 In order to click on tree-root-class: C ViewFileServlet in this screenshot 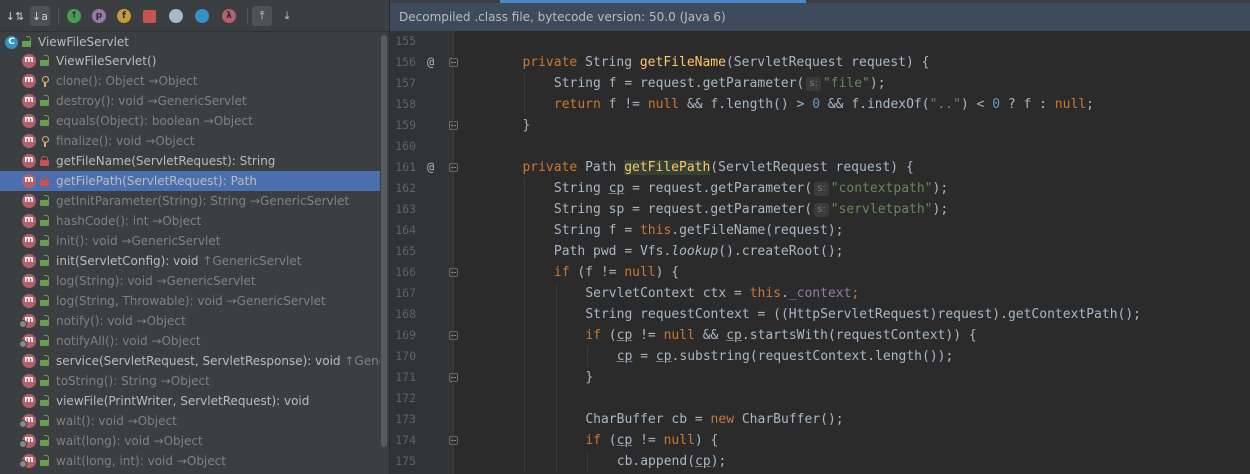, I will do `click(190, 42)`.